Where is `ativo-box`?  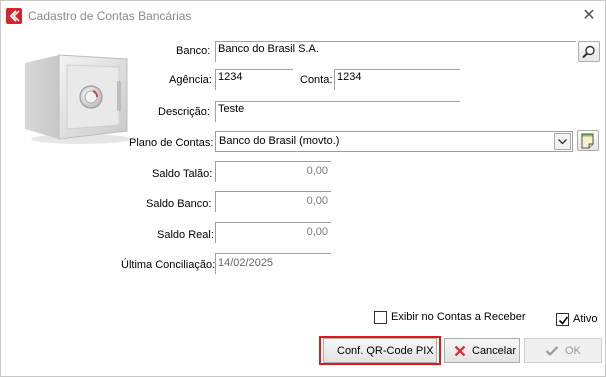
ativo-box is located at coordinates (562, 319).